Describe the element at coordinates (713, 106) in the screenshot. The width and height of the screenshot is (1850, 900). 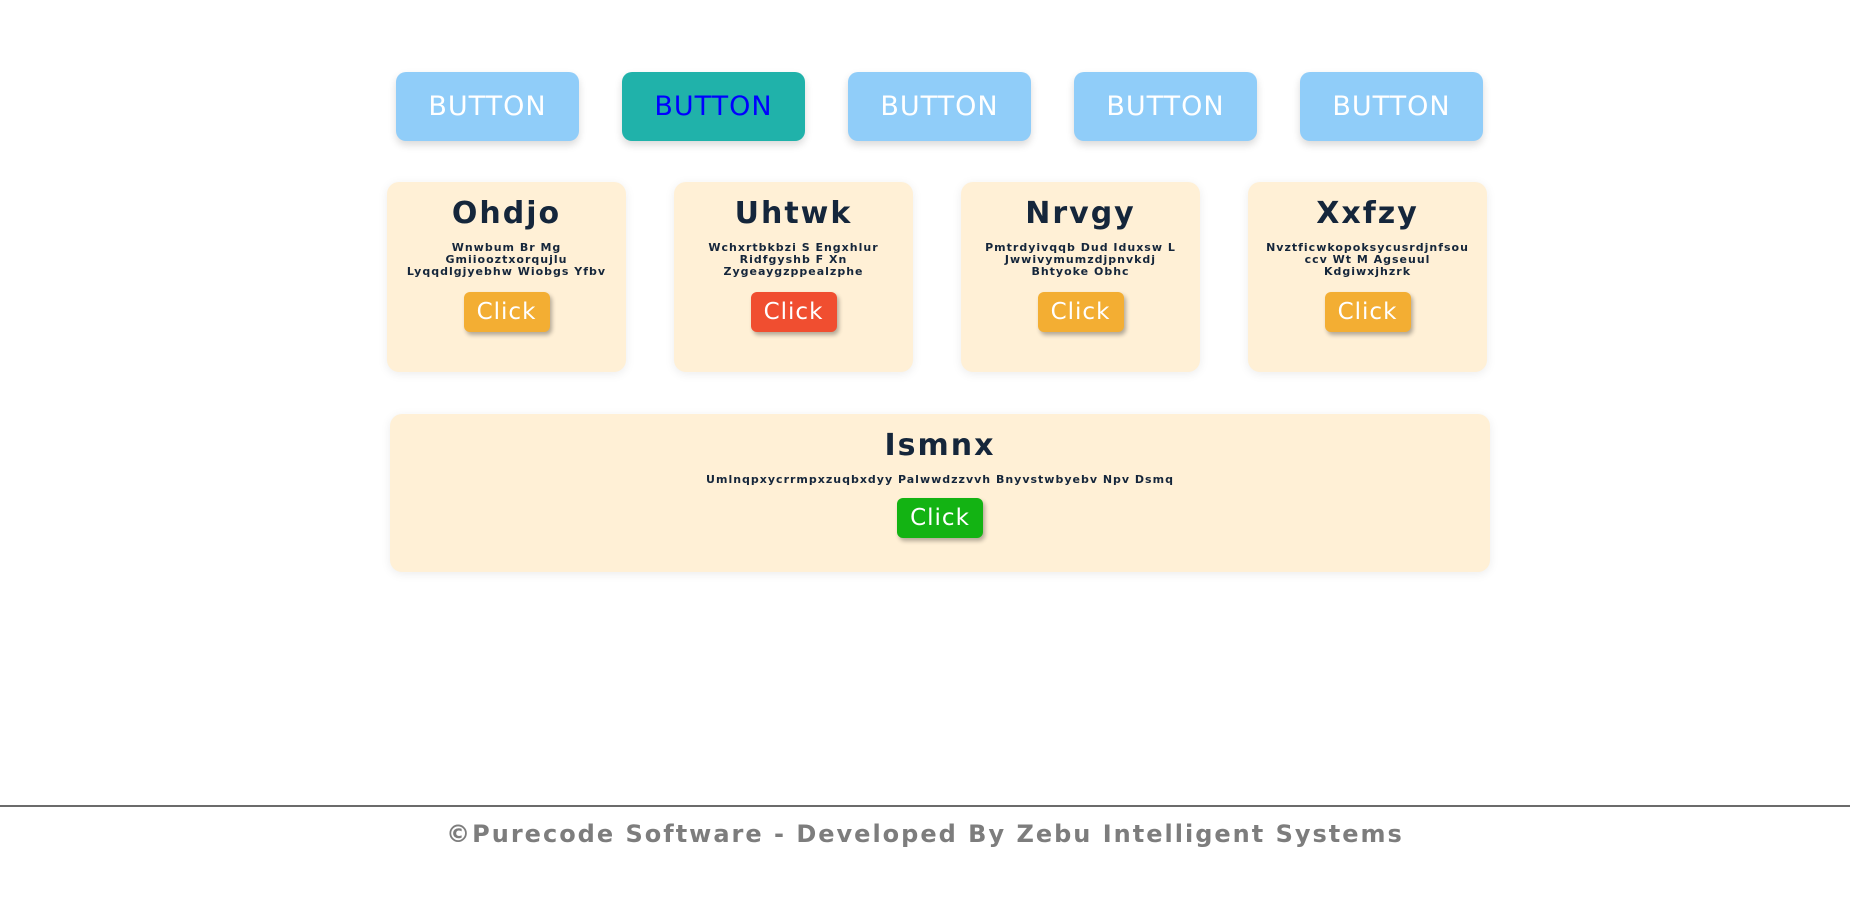
I see `top-button-2-active: BUTTON` at that location.